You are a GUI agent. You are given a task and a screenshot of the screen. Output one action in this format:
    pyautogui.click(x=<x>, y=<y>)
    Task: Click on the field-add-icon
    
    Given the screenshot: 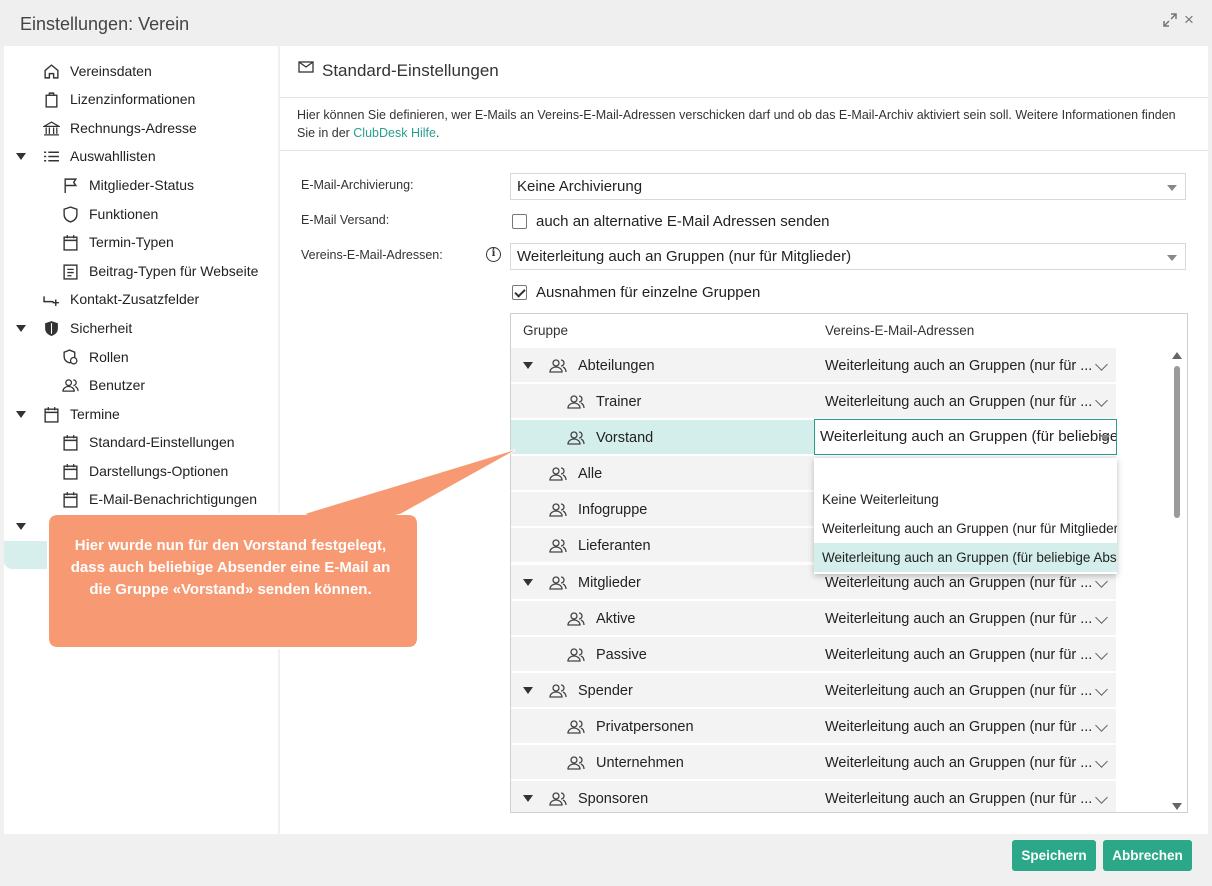 What is the action you would take?
    pyautogui.click(x=51, y=299)
    